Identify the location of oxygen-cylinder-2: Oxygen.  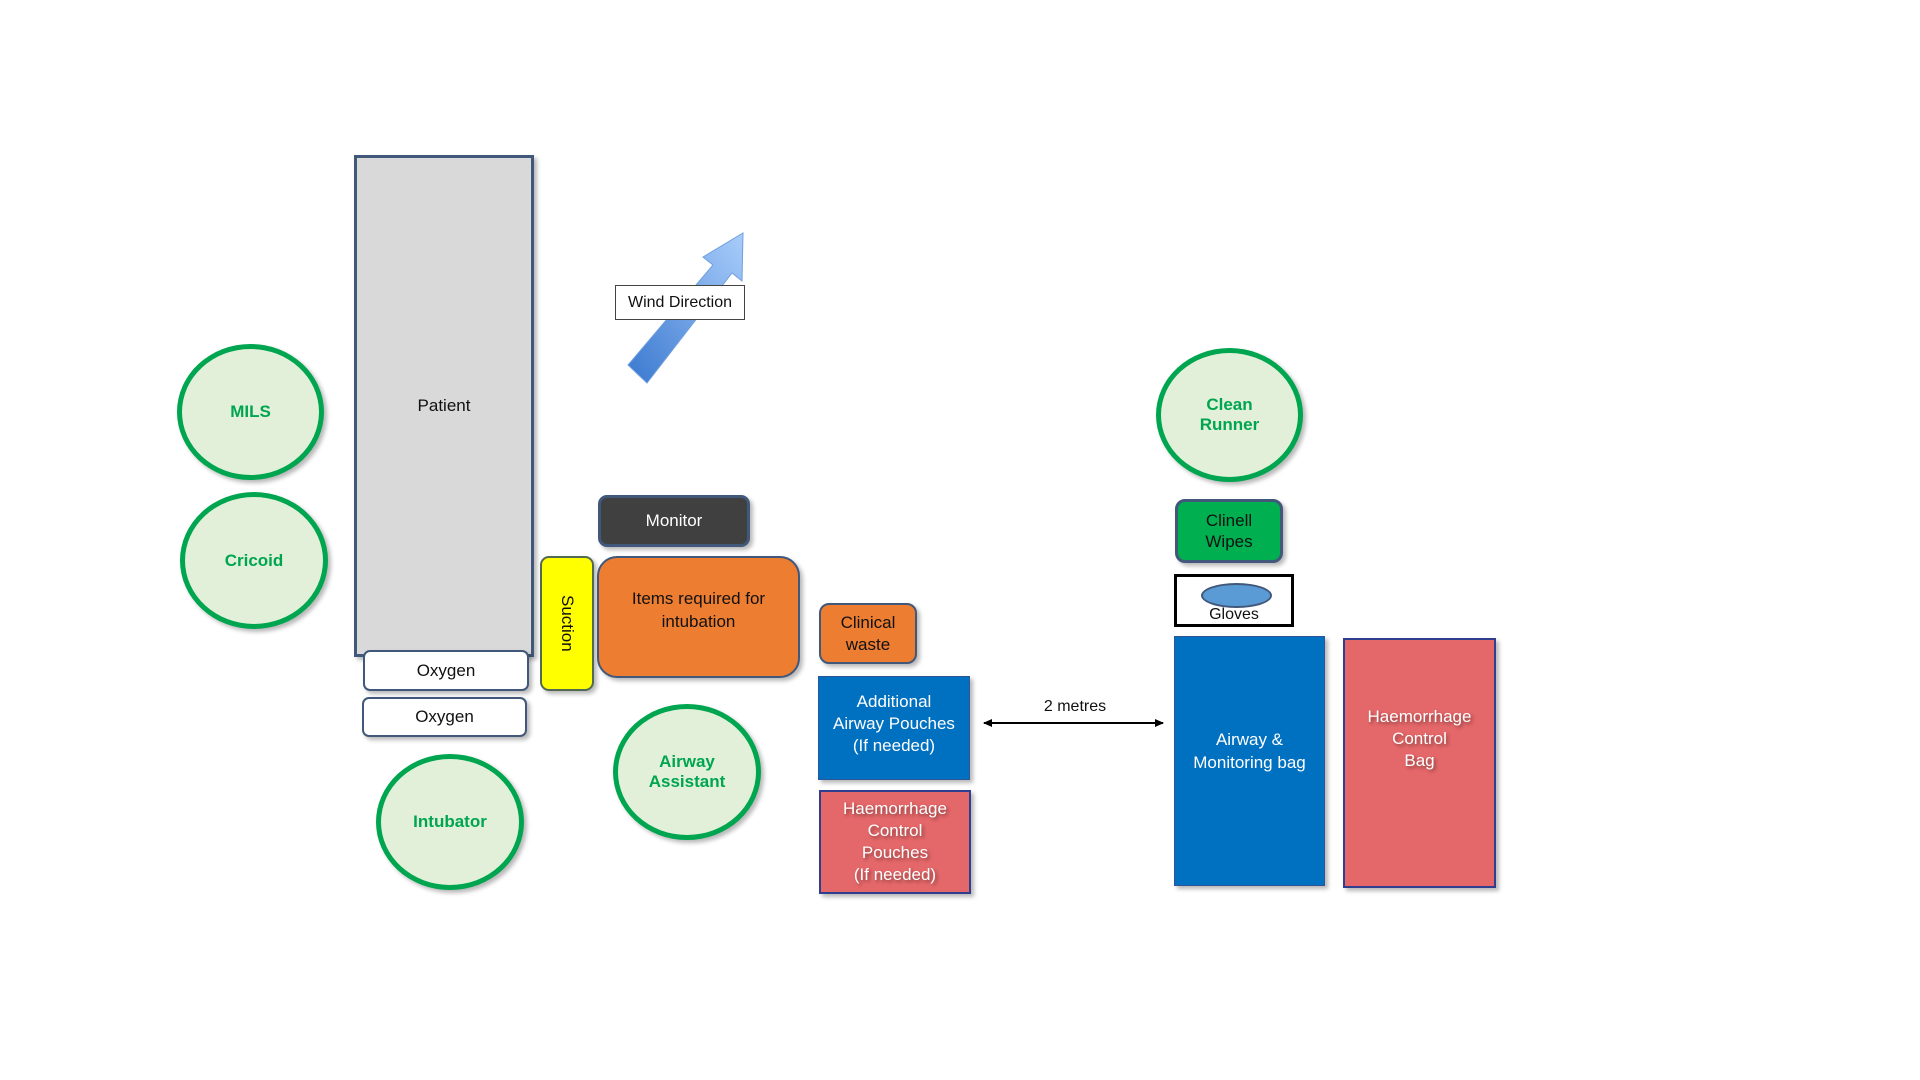
(444, 717).